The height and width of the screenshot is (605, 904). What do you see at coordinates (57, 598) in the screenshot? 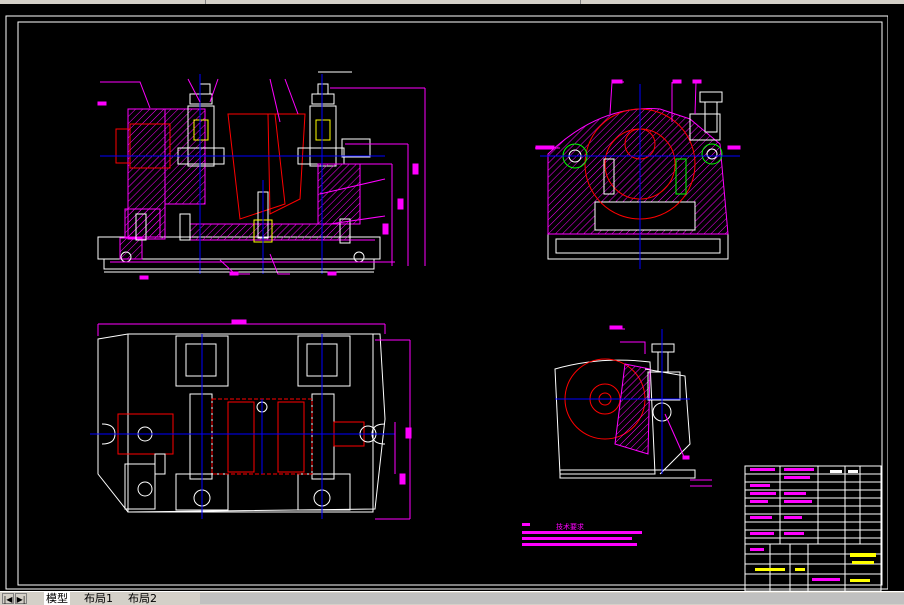
I see `tab-model: 模型` at bounding box center [57, 598].